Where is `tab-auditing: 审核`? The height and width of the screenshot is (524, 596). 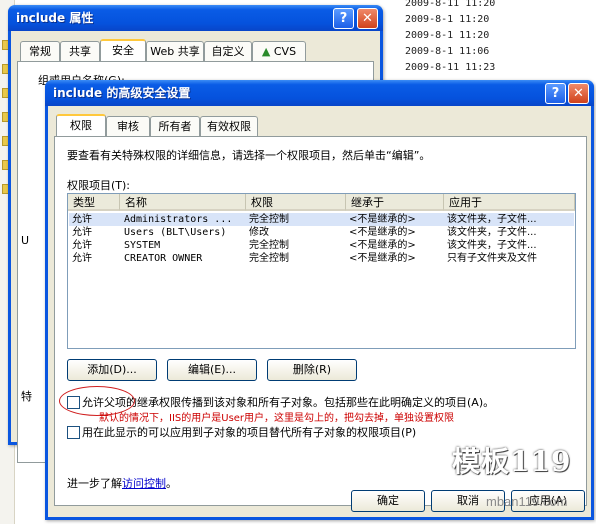 tab-auditing: 审核 is located at coordinates (128, 126).